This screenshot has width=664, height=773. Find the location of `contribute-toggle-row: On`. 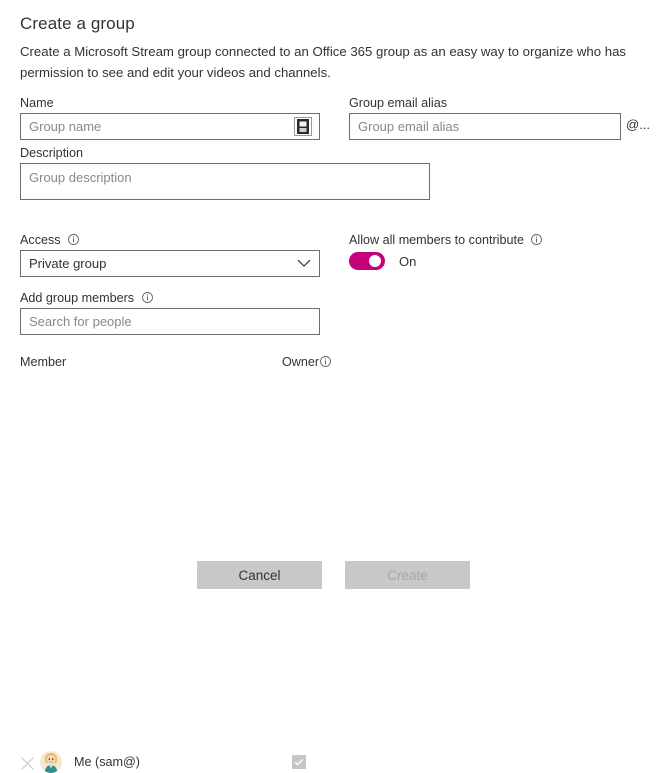

contribute-toggle-row: On is located at coordinates (382, 261).